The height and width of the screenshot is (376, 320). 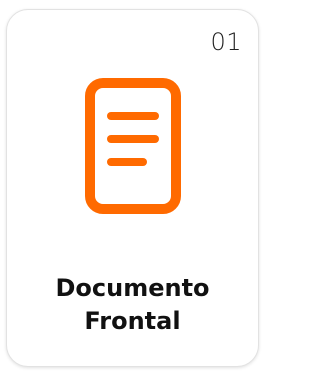 I want to click on document-icon, so click(x=133, y=146).